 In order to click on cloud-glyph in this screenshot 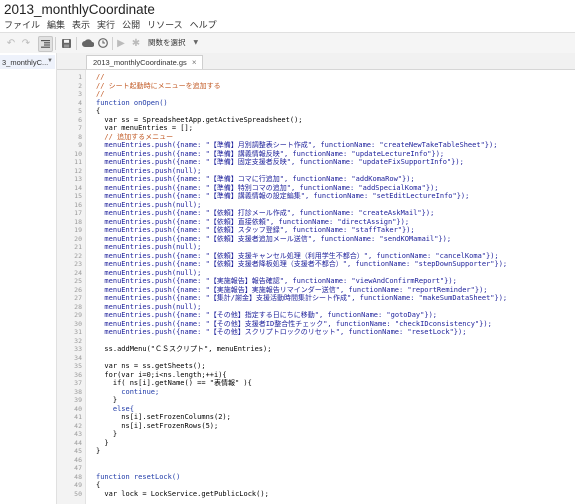, I will do `click(88, 43)`.